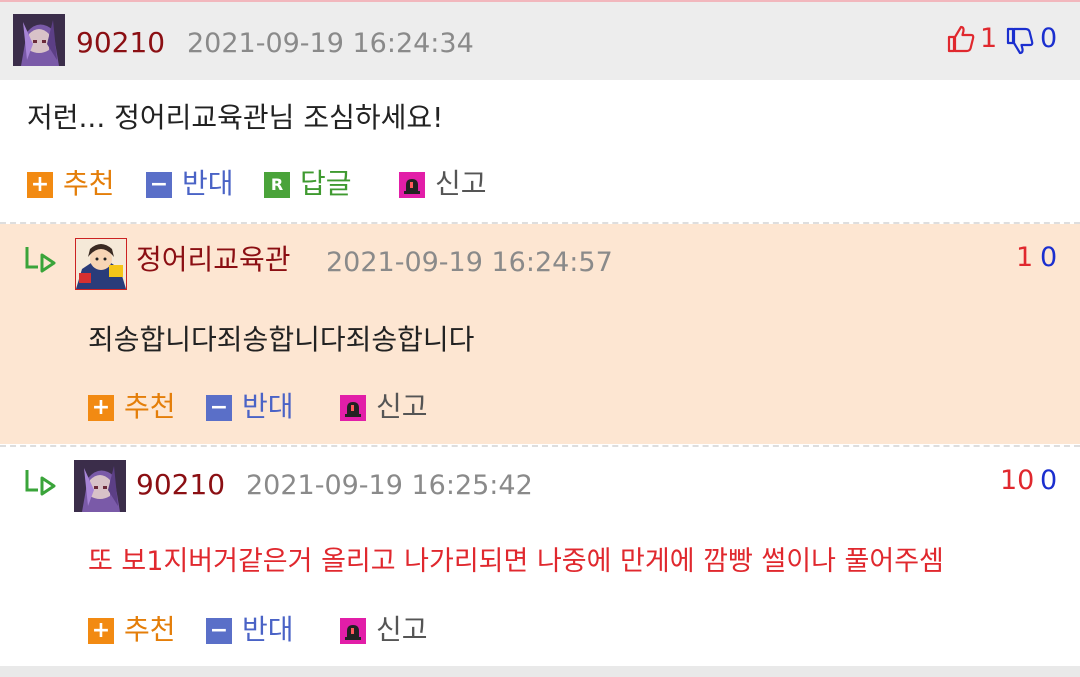 The height and width of the screenshot is (677, 1080). Describe the element at coordinates (1022, 42) in the screenshot. I see `thumbs-down-icon` at that location.